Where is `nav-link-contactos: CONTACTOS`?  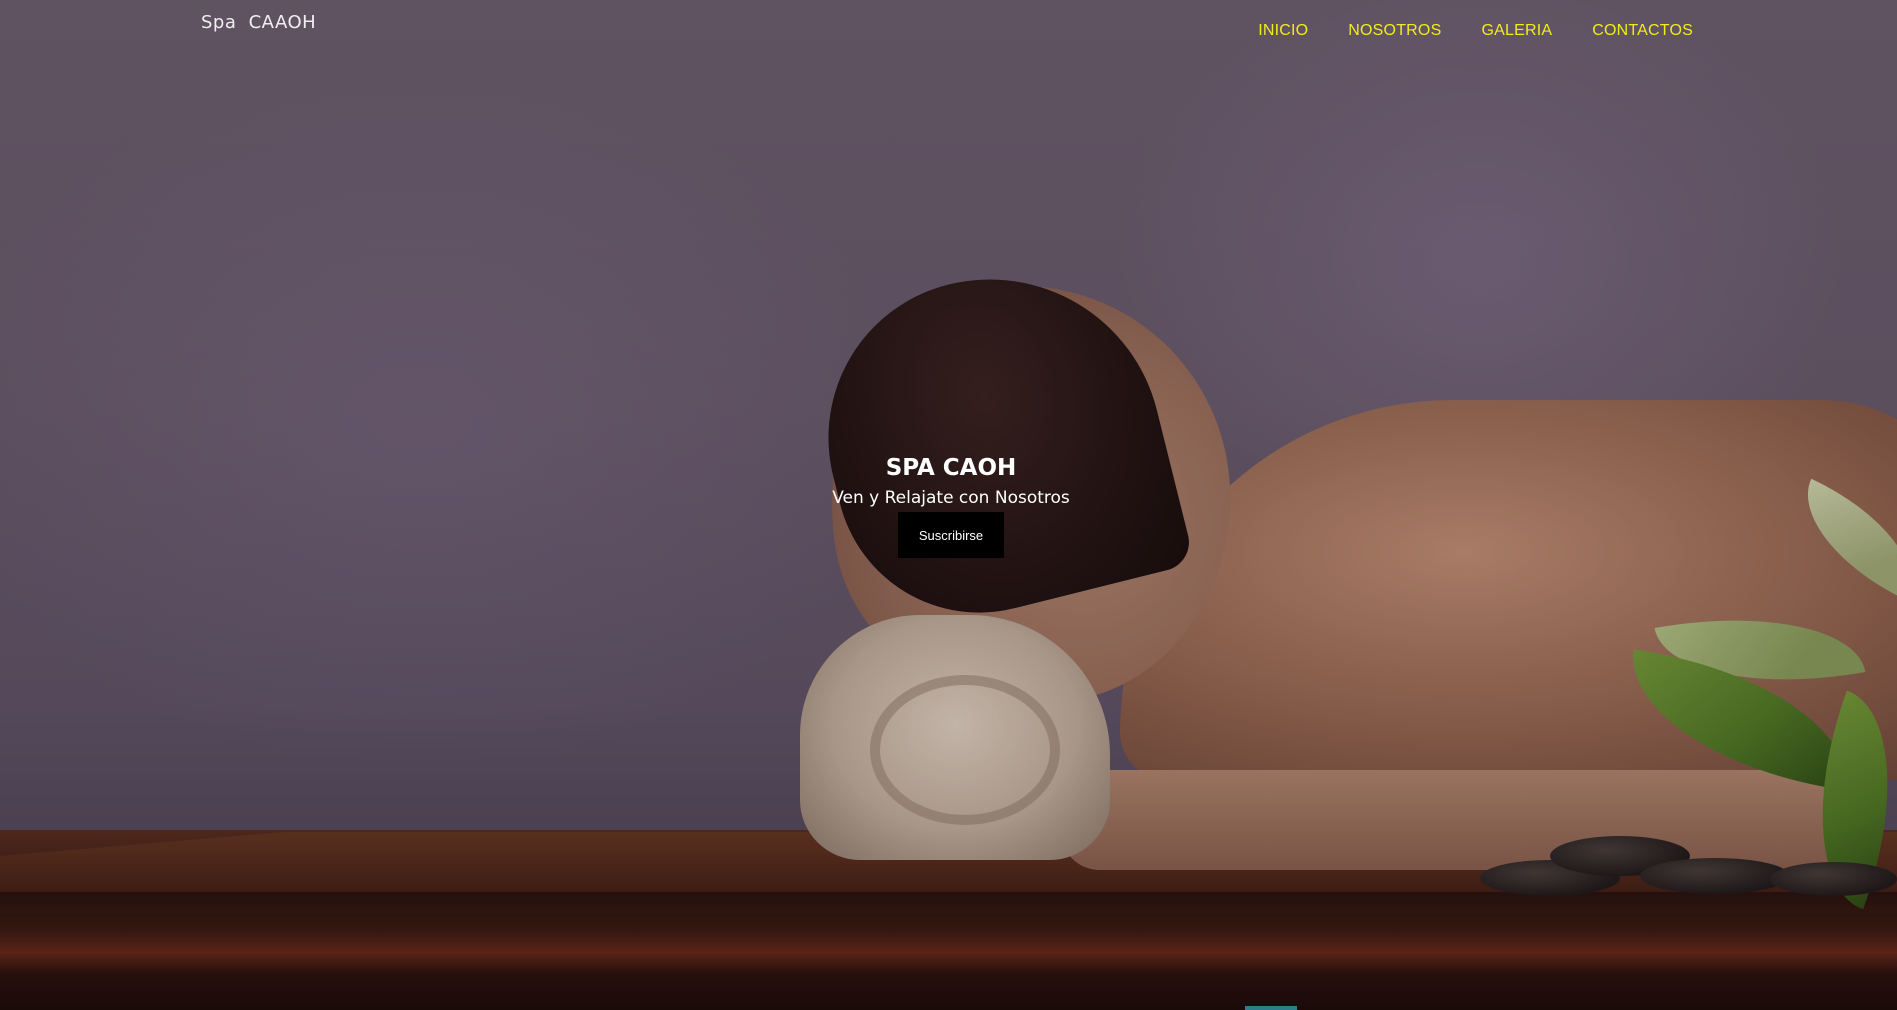 nav-link-contactos: CONTACTOS is located at coordinates (1642, 30).